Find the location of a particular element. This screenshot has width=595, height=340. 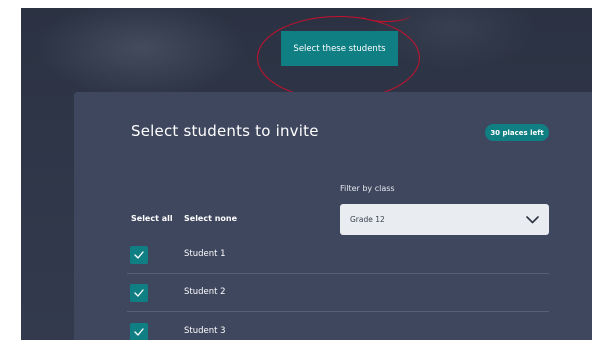

student-row: Student 3 is located at coordinates (338, 327).